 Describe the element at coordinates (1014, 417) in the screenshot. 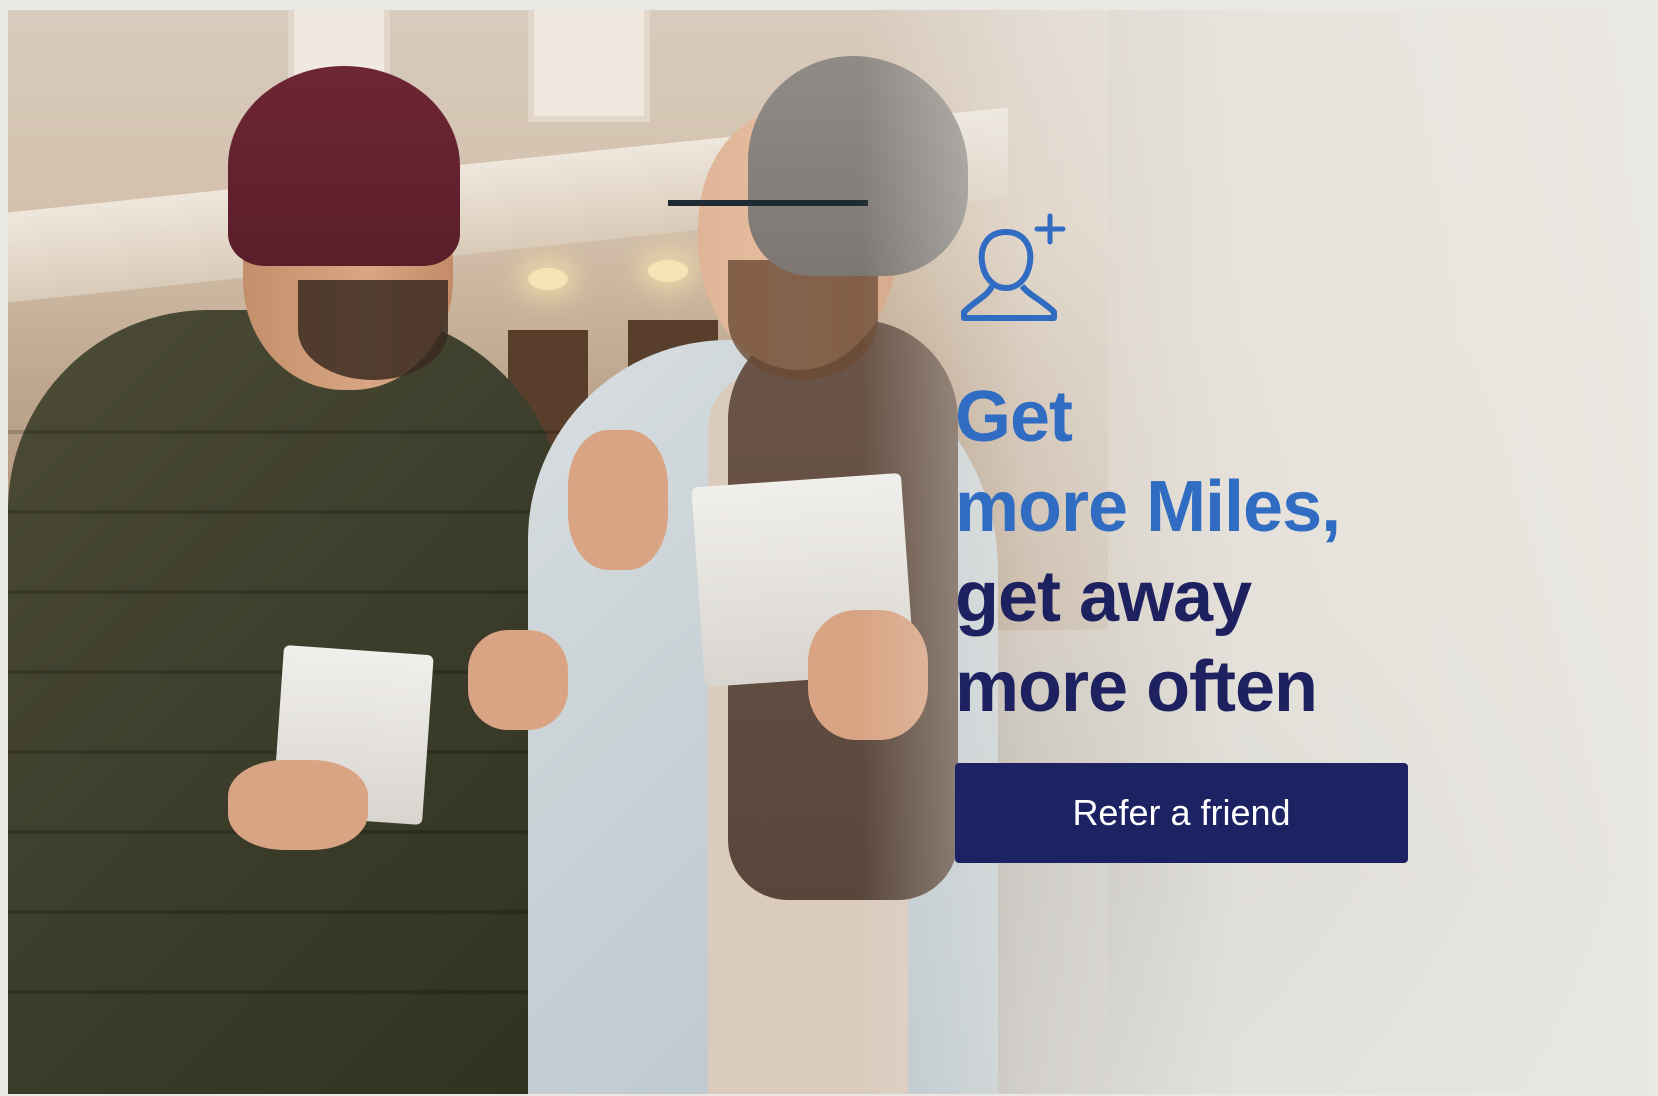

I see `headline-line-1: Get` at that location.